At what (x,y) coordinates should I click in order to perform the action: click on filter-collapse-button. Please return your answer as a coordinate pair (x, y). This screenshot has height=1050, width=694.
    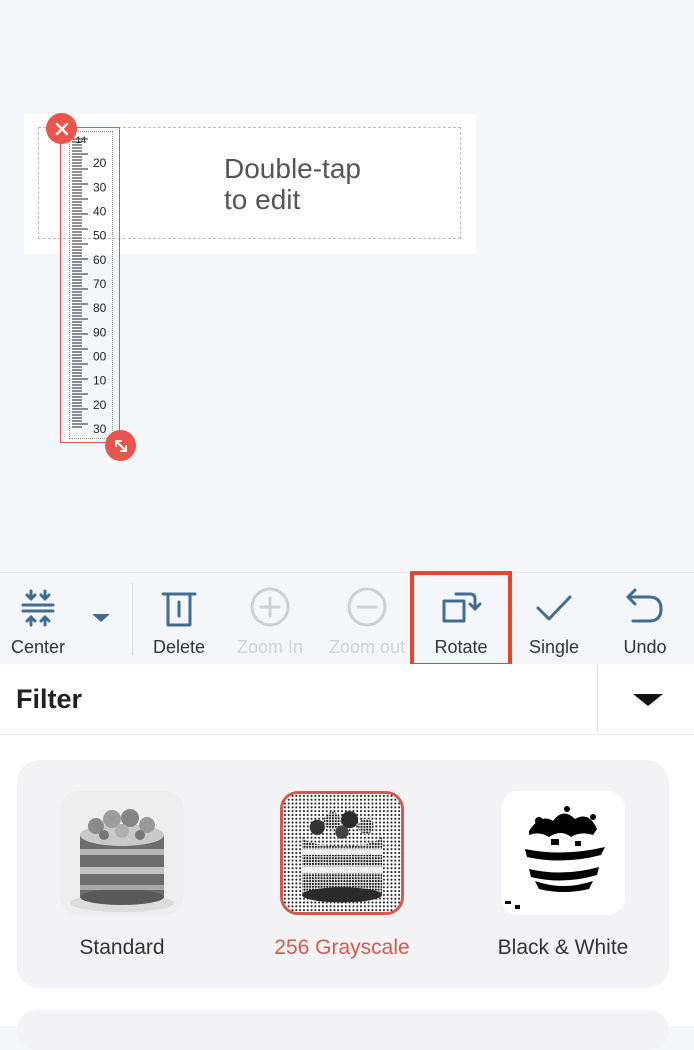
    Looking at the image, I should click on (646, 699).